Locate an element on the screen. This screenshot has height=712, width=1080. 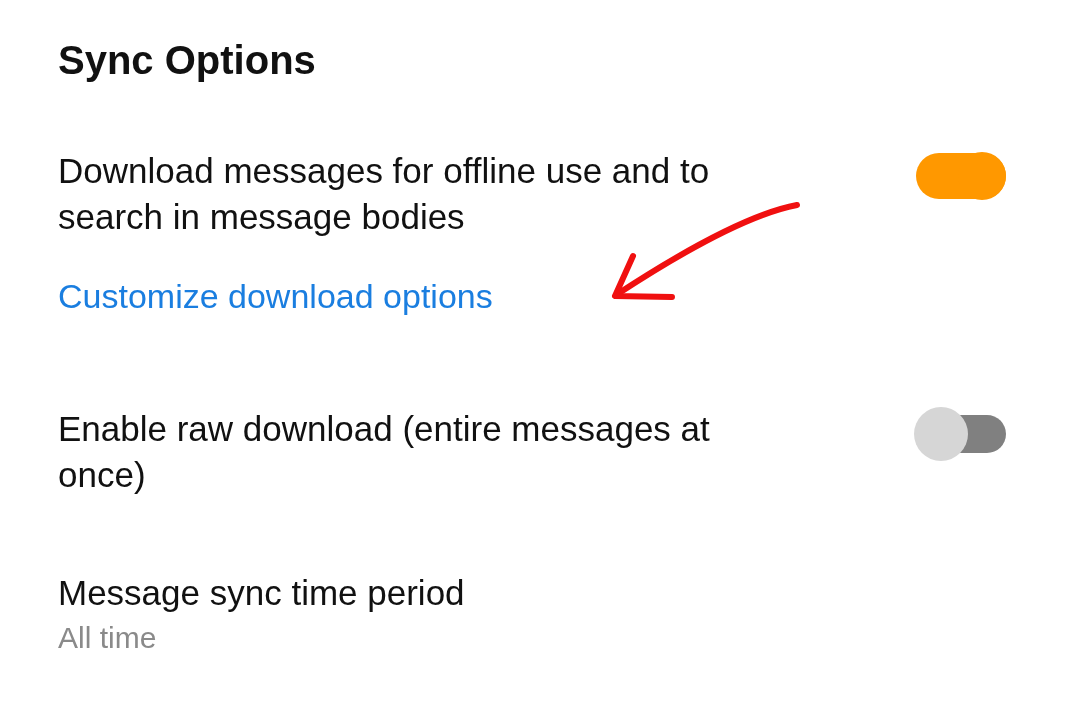
setting-label: Download messages for offline use and to search in message bodies is located at coordinates (384, 194).